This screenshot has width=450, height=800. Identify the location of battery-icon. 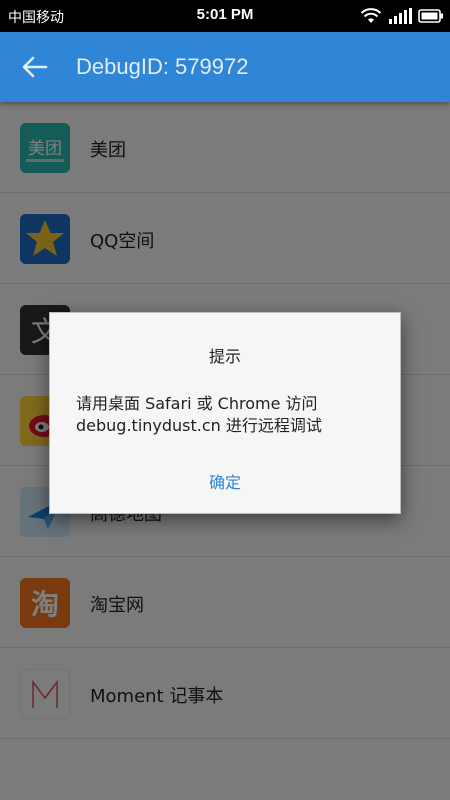
(430, 16).